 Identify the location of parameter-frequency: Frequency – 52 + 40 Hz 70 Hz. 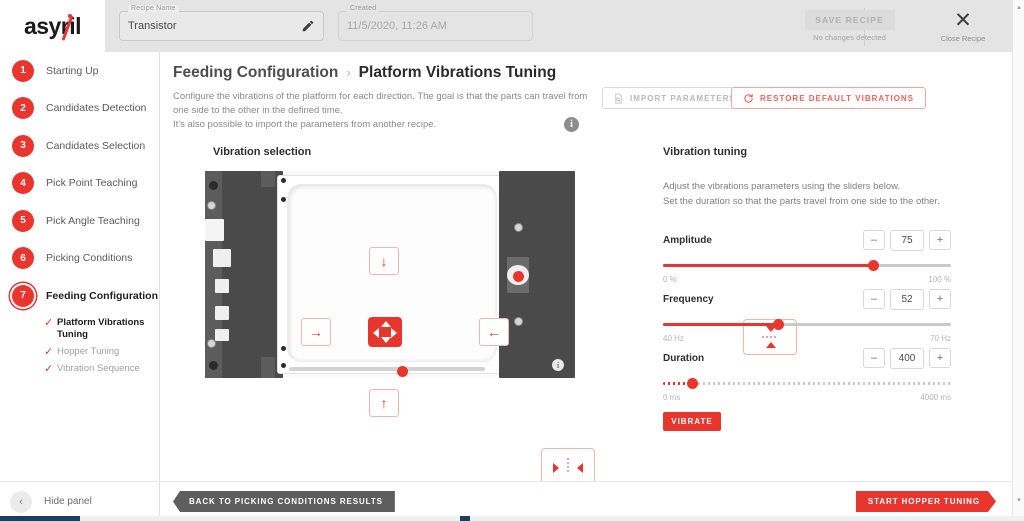
(807, 315).